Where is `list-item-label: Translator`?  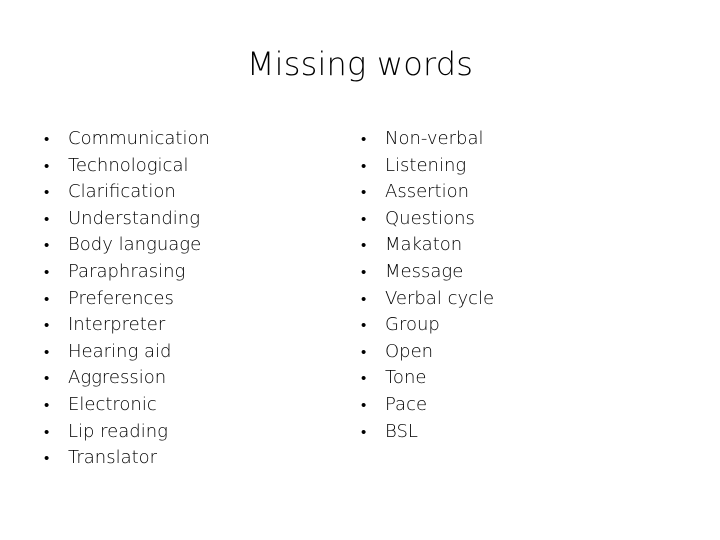
list-item-label: Translator is located at coordinates (113, 458).